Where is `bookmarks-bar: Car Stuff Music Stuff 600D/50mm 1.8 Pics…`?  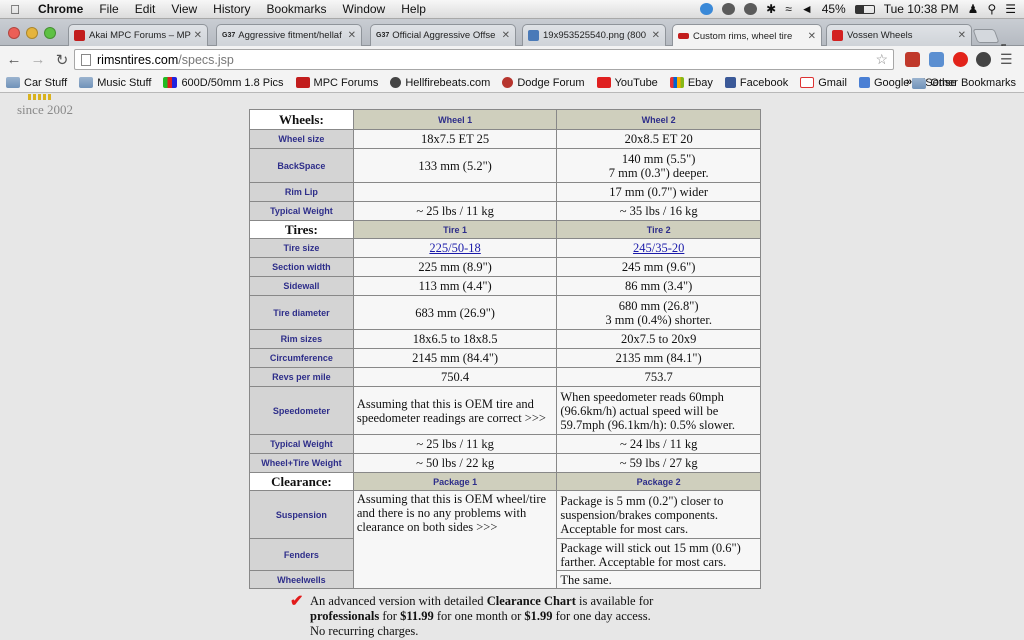 bookmarks-bar: Car Stuff Music Stuff 600D/50mm 1.8 Pics… is located at coordinates (512, 83).